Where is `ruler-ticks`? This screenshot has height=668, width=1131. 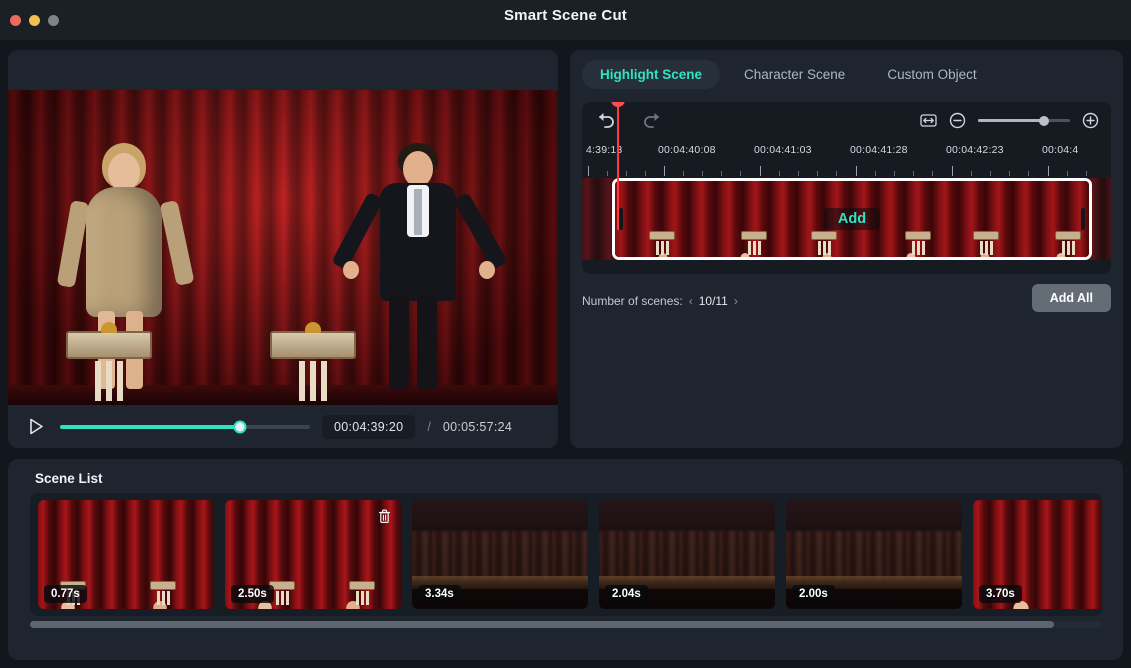 ruler-ticks is located at coordinates (846, 169).